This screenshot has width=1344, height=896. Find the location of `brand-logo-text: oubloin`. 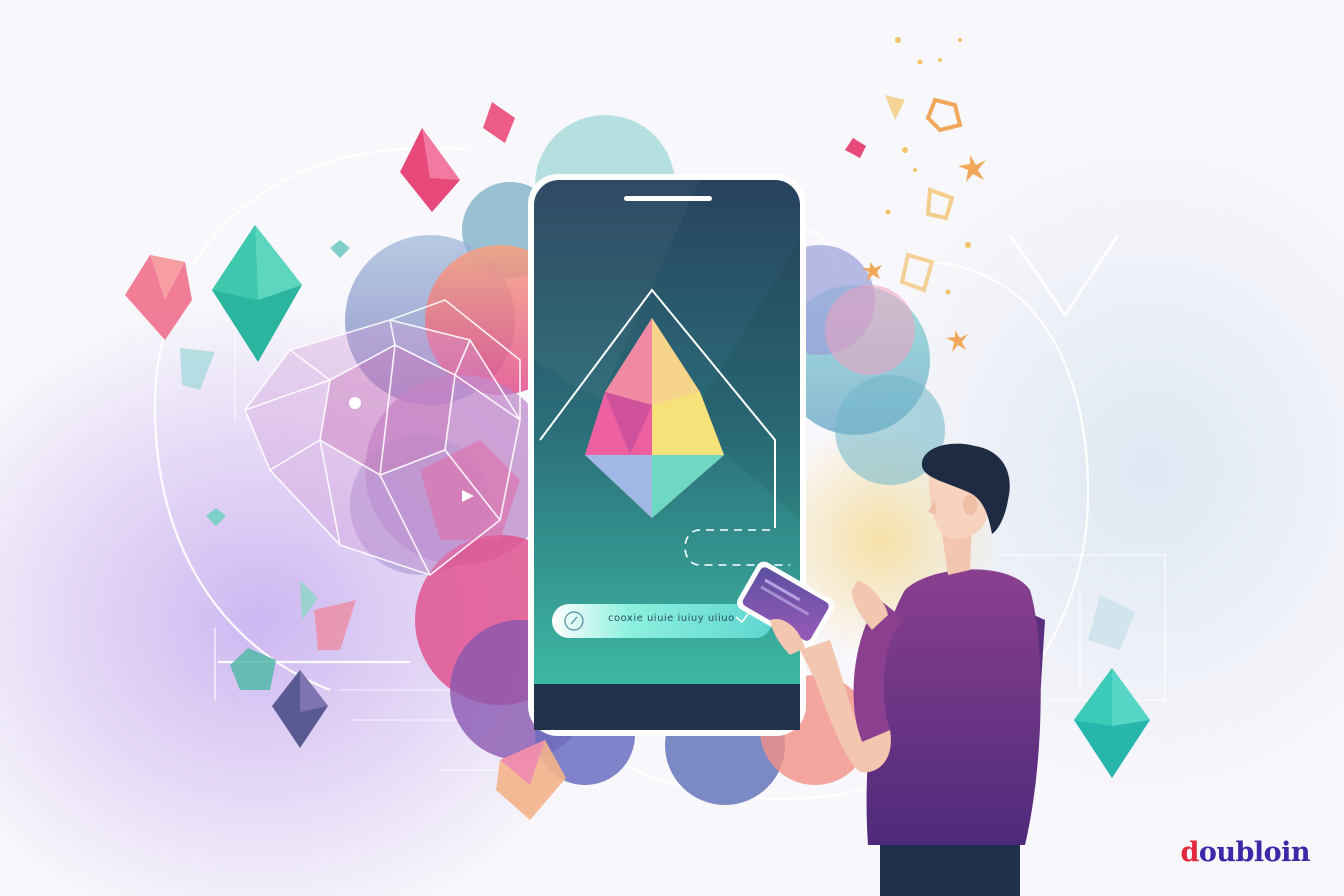

brand-logo-text: oubloin is located at coordinates (1254, 852).